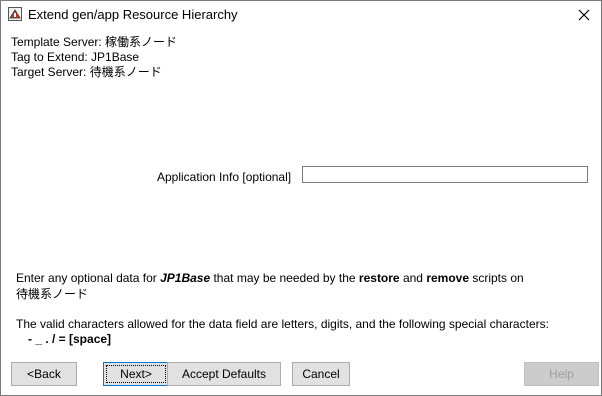 The image size is (602, 396). What do you see at coordinates (133, 14) in the screenshot?
I see `window-title: Extend gen/app Resource Hierarchy` at bounding box center [133, 14].